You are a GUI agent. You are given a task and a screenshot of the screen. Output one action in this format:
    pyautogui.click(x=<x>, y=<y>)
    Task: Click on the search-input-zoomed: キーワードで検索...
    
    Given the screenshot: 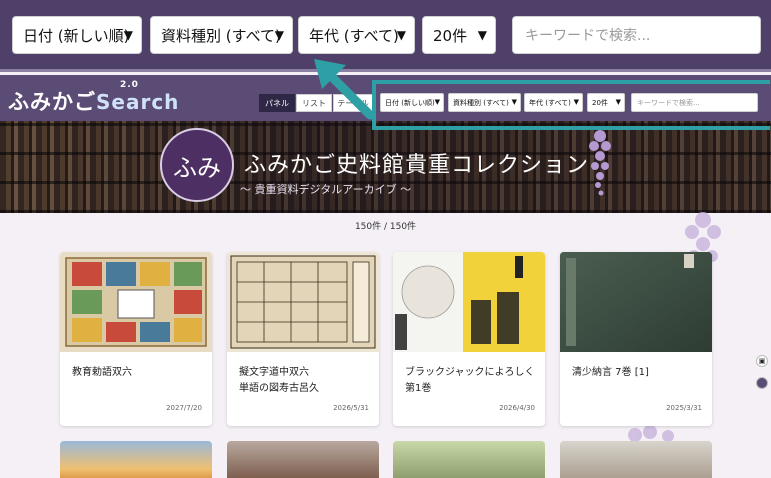 What is the action you would take?
    pyautogui.click(x=636, y=35)
    